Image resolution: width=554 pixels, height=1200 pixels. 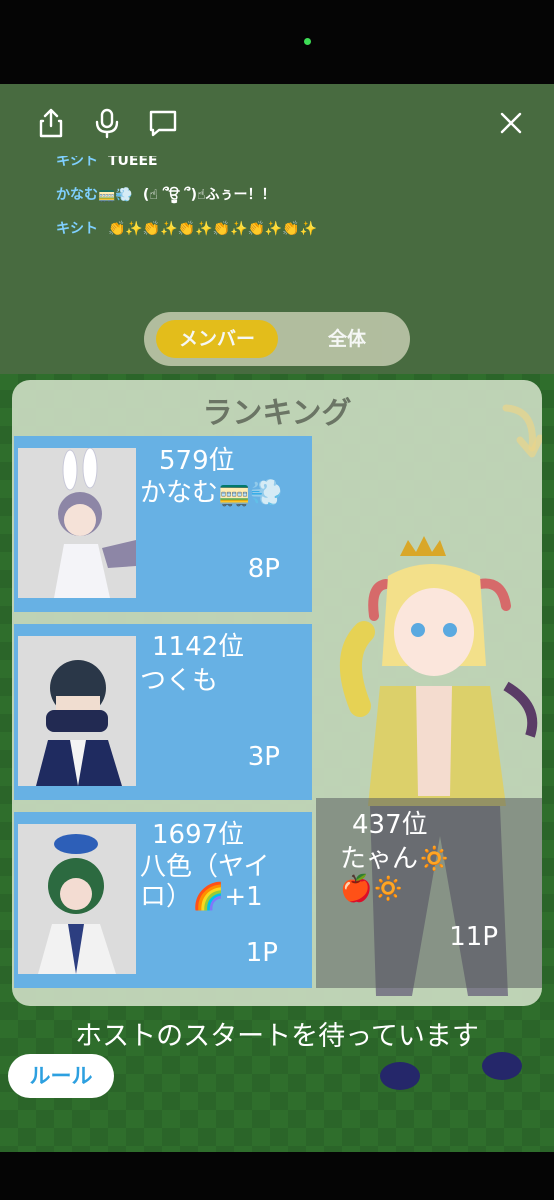 I want to click on microphone-icon, so click(x=107, y=123).